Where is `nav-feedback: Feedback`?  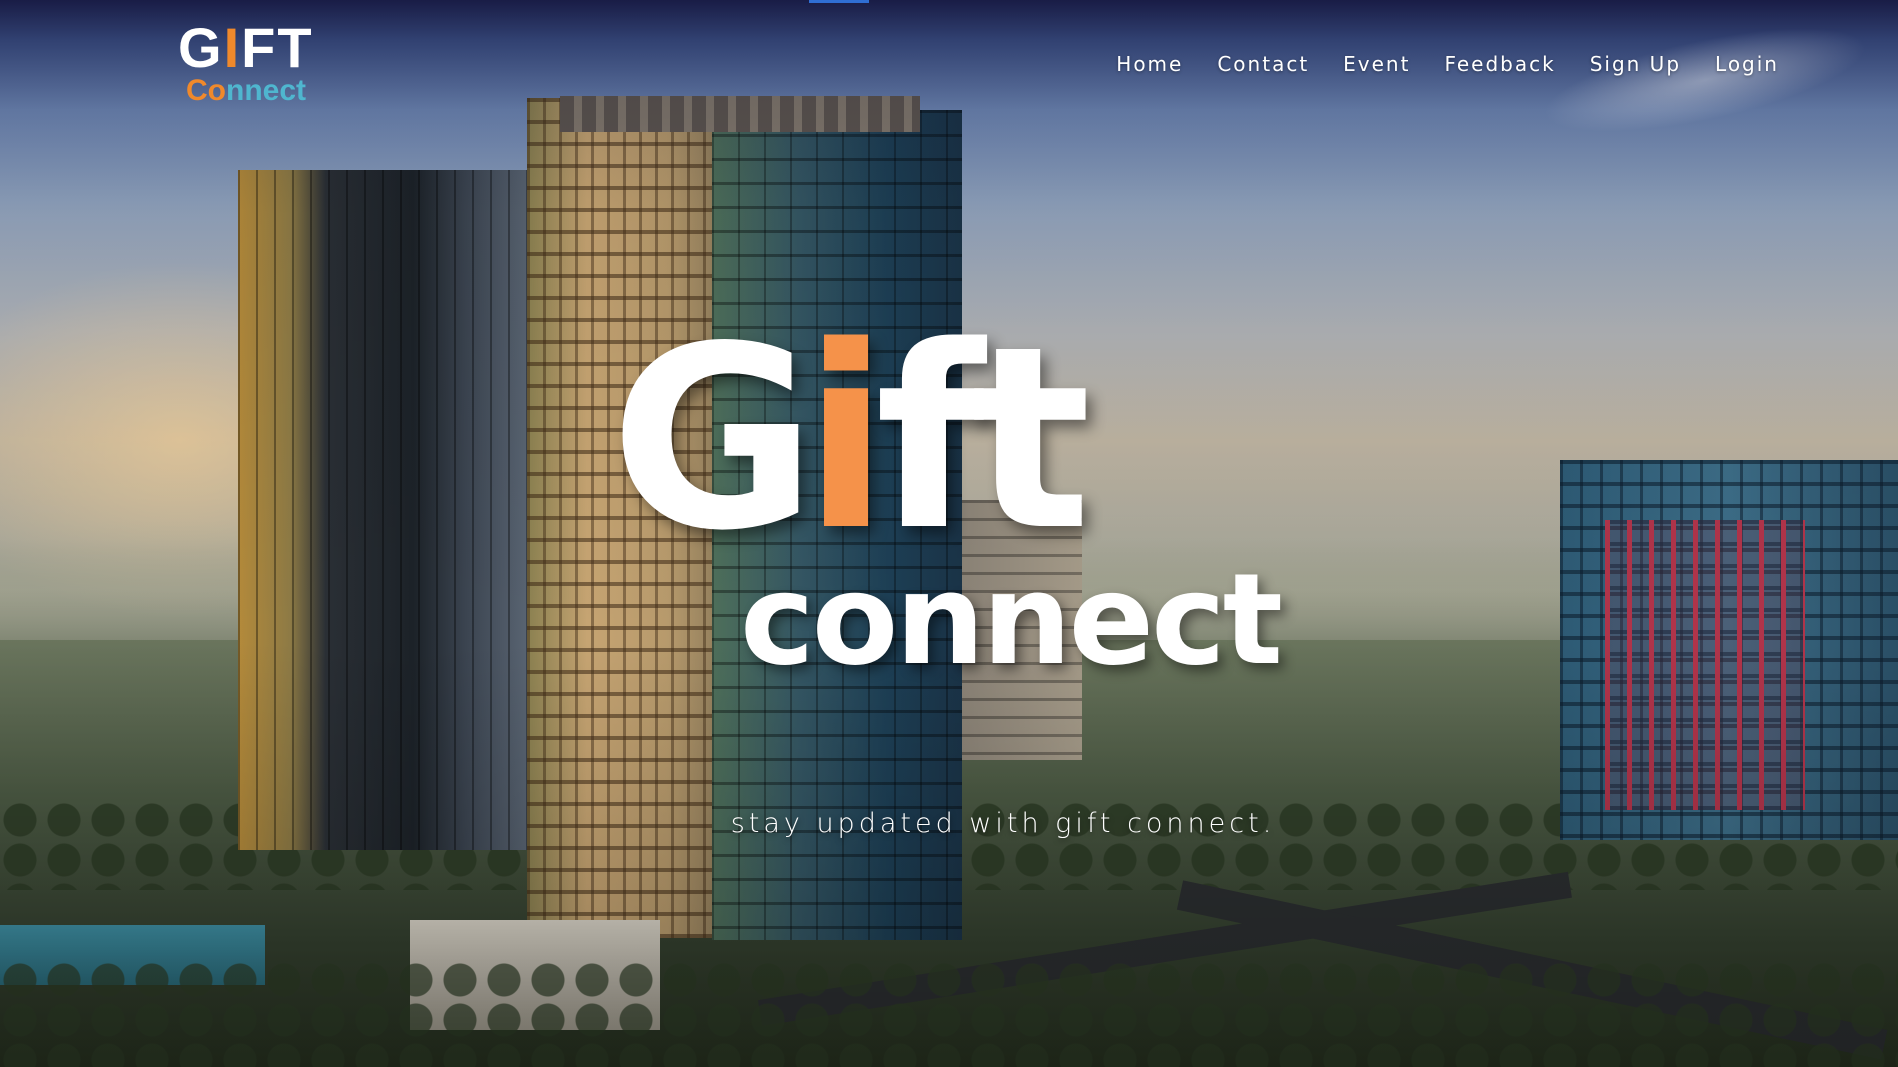 nav-feedback: Feedback is located at coordinates (1499, 64).